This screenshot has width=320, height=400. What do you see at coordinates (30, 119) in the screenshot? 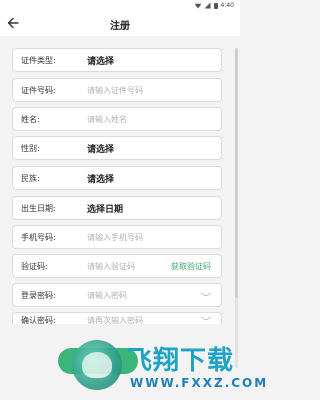
I see `field-label: 姓名:` at bounding box center [30, 119].